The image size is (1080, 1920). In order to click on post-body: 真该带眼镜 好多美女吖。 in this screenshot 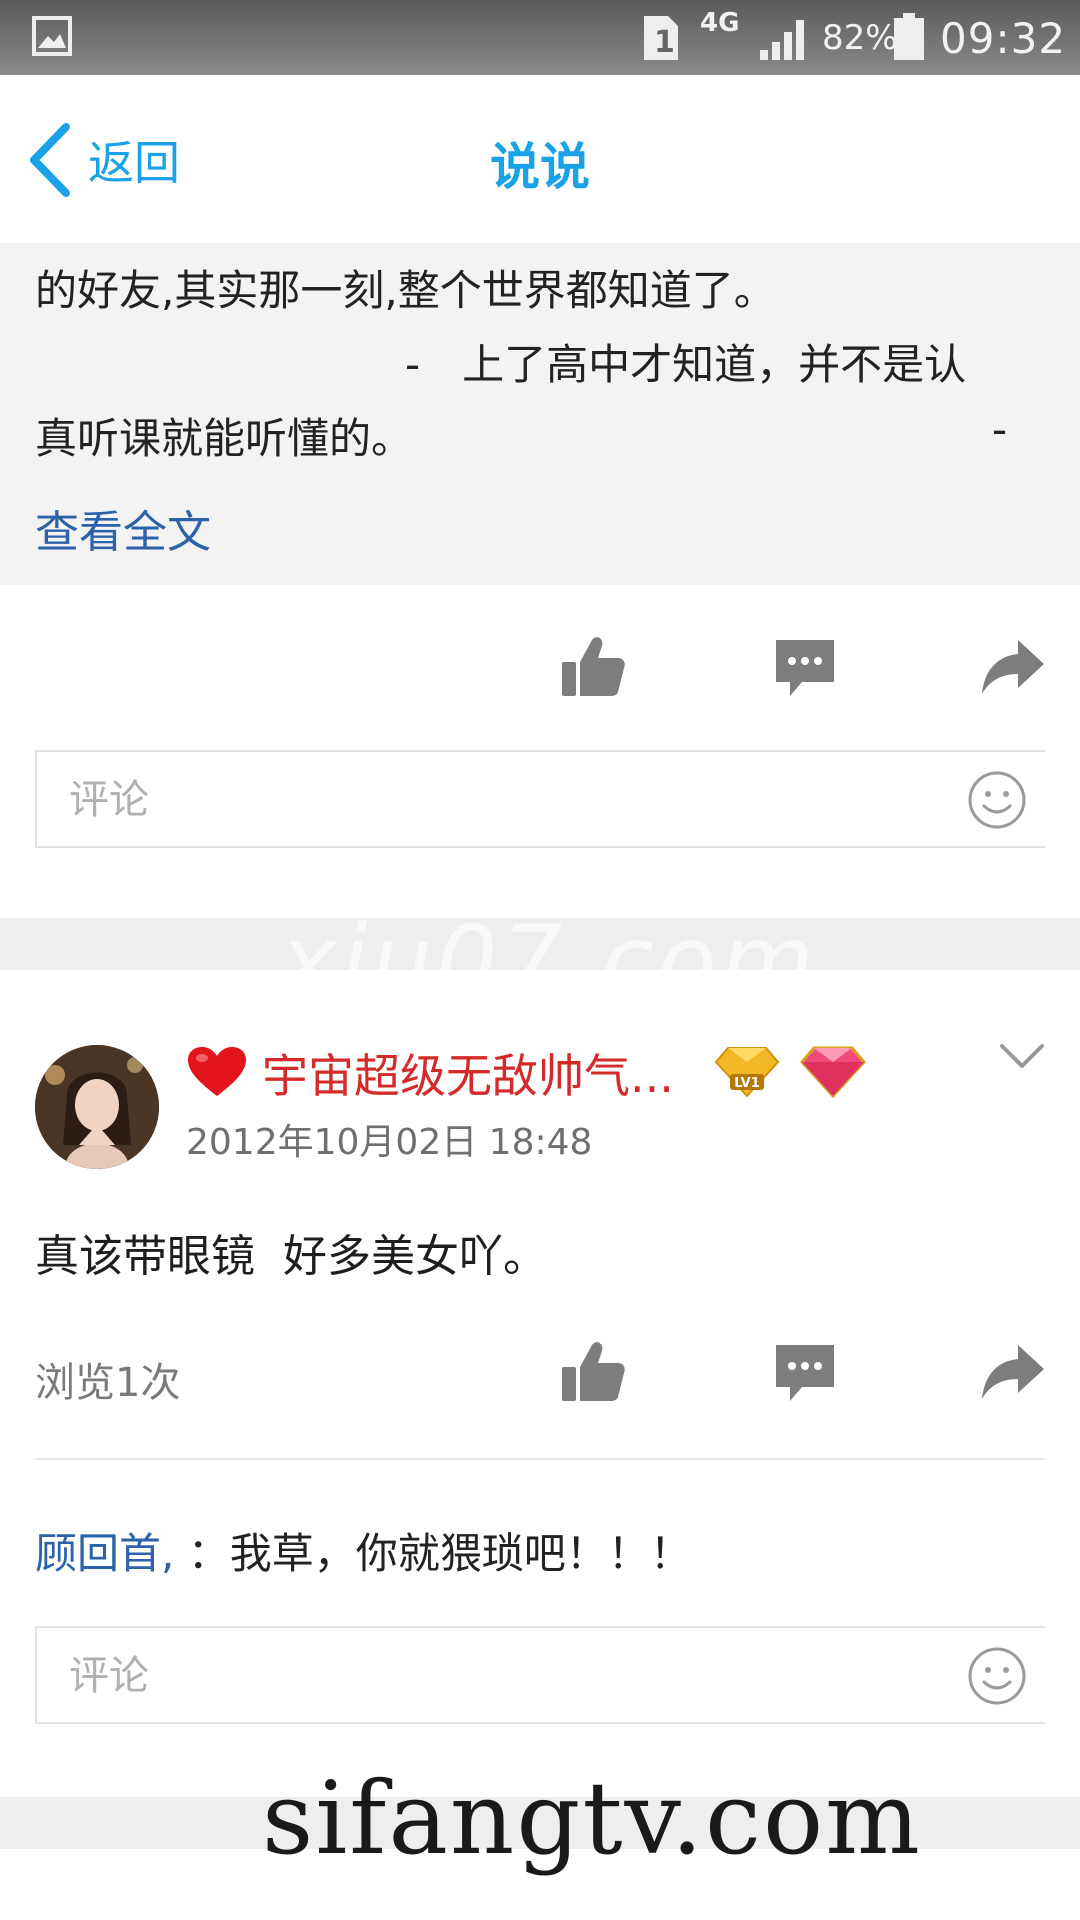, I will do `click(291, 1256)`.